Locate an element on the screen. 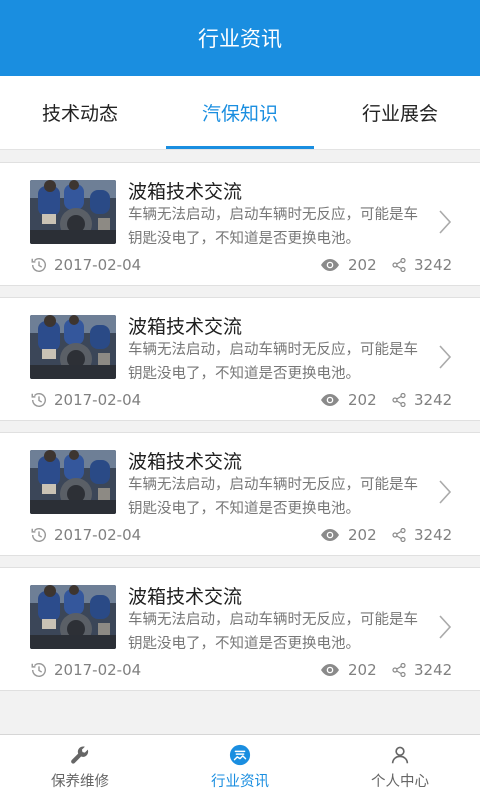 The image size is (480, 800). page-title: 行业资讯 is located at coordinates (240, 39).